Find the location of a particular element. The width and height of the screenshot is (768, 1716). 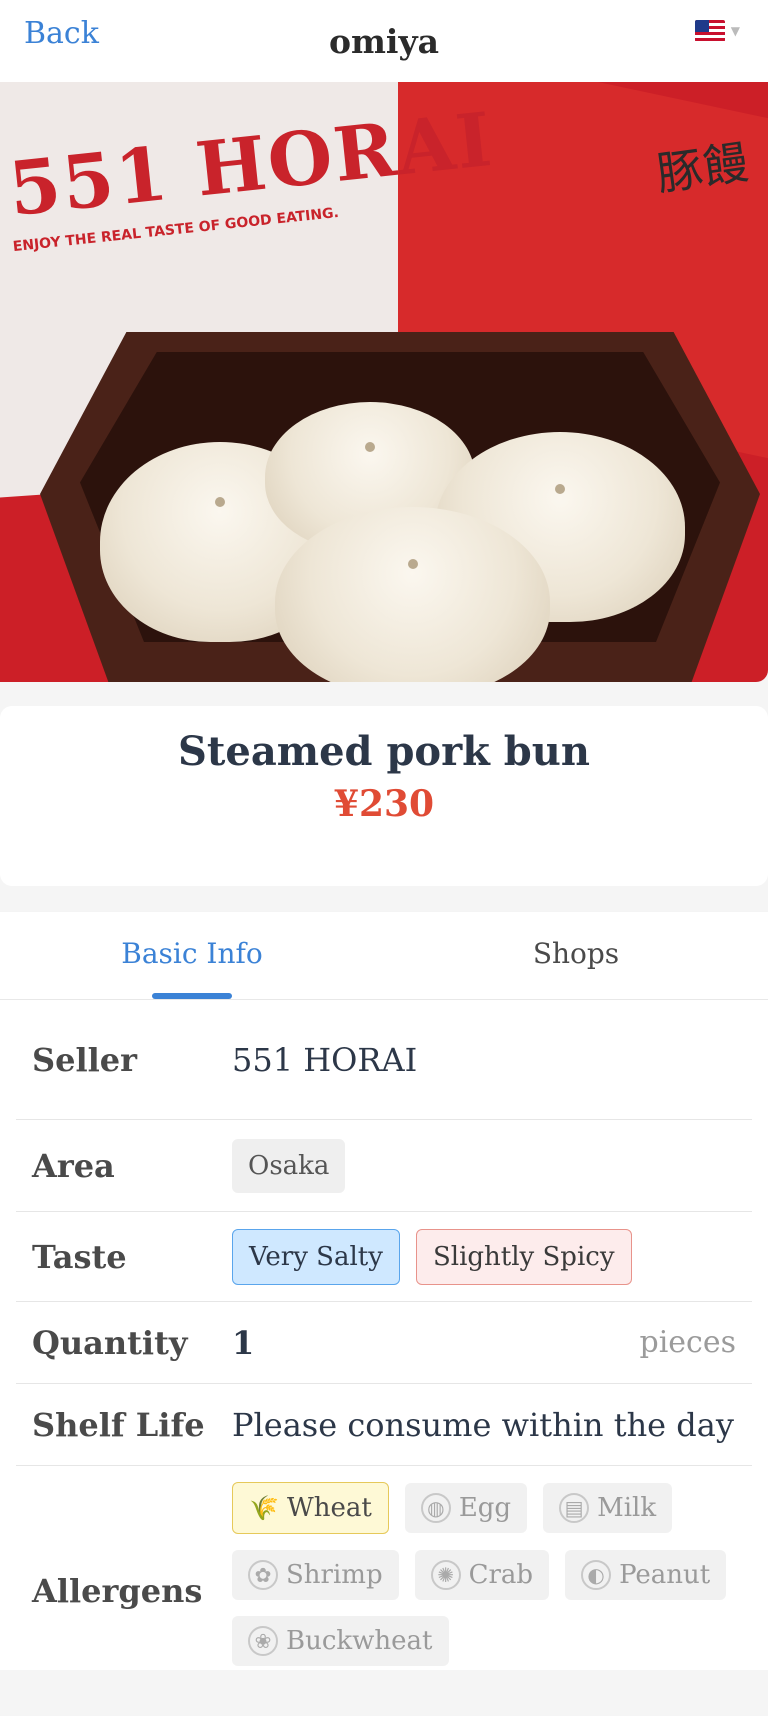

taste-tag-slightly-spicy: Slightly Spicy is located at coordinates (523, 1256).